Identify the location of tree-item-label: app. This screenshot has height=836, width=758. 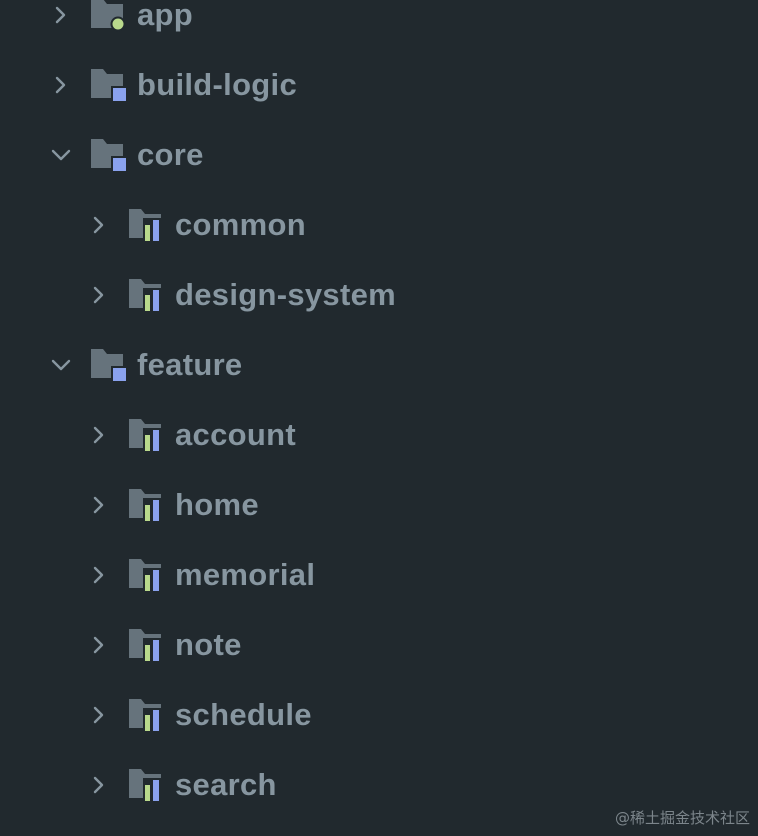
(165, 16).